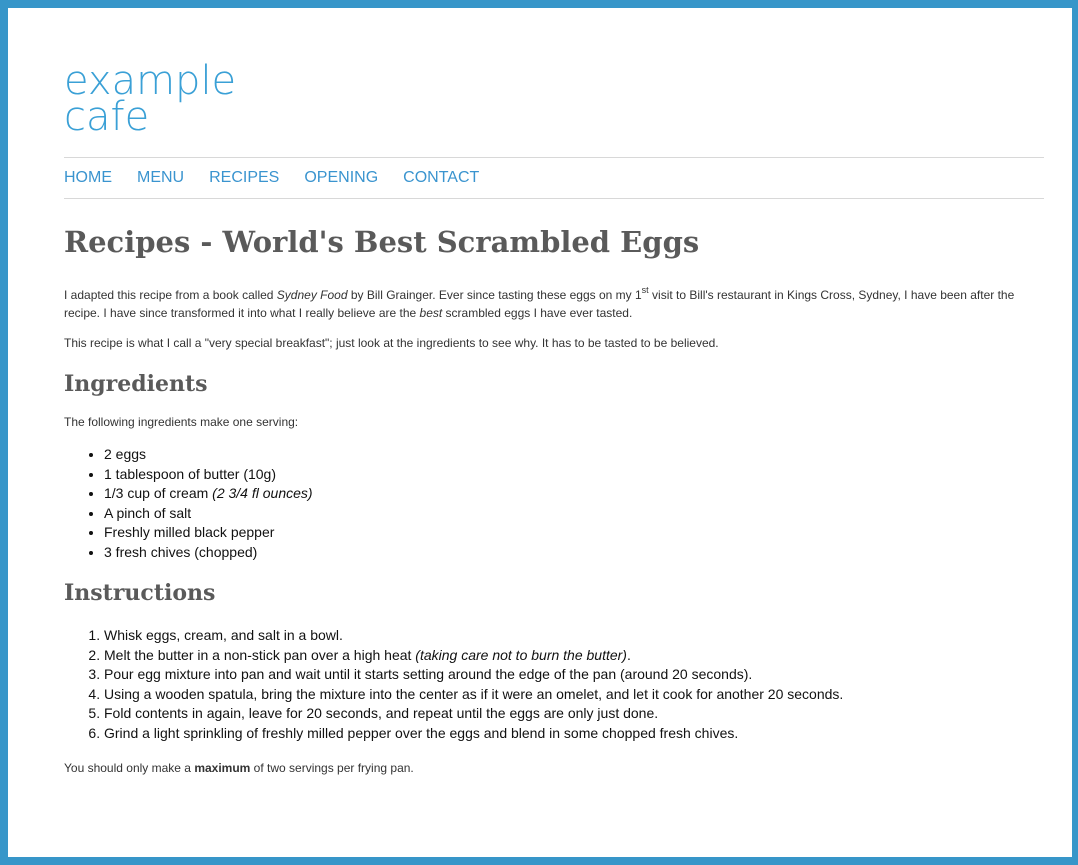  I want to click on emphasis-best: best, so click(431, 313).